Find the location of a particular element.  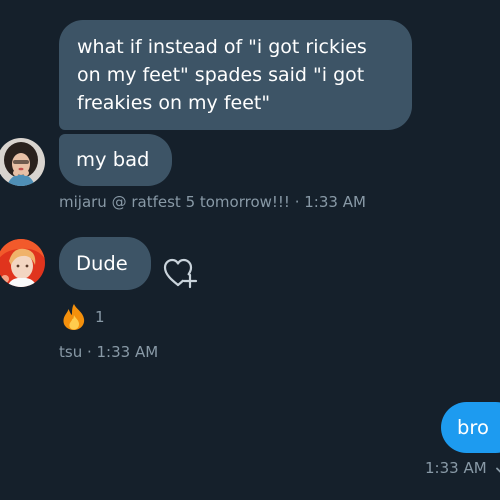

message-meta-outgoing: 1:33 AM is located at coordinates (462, 468).